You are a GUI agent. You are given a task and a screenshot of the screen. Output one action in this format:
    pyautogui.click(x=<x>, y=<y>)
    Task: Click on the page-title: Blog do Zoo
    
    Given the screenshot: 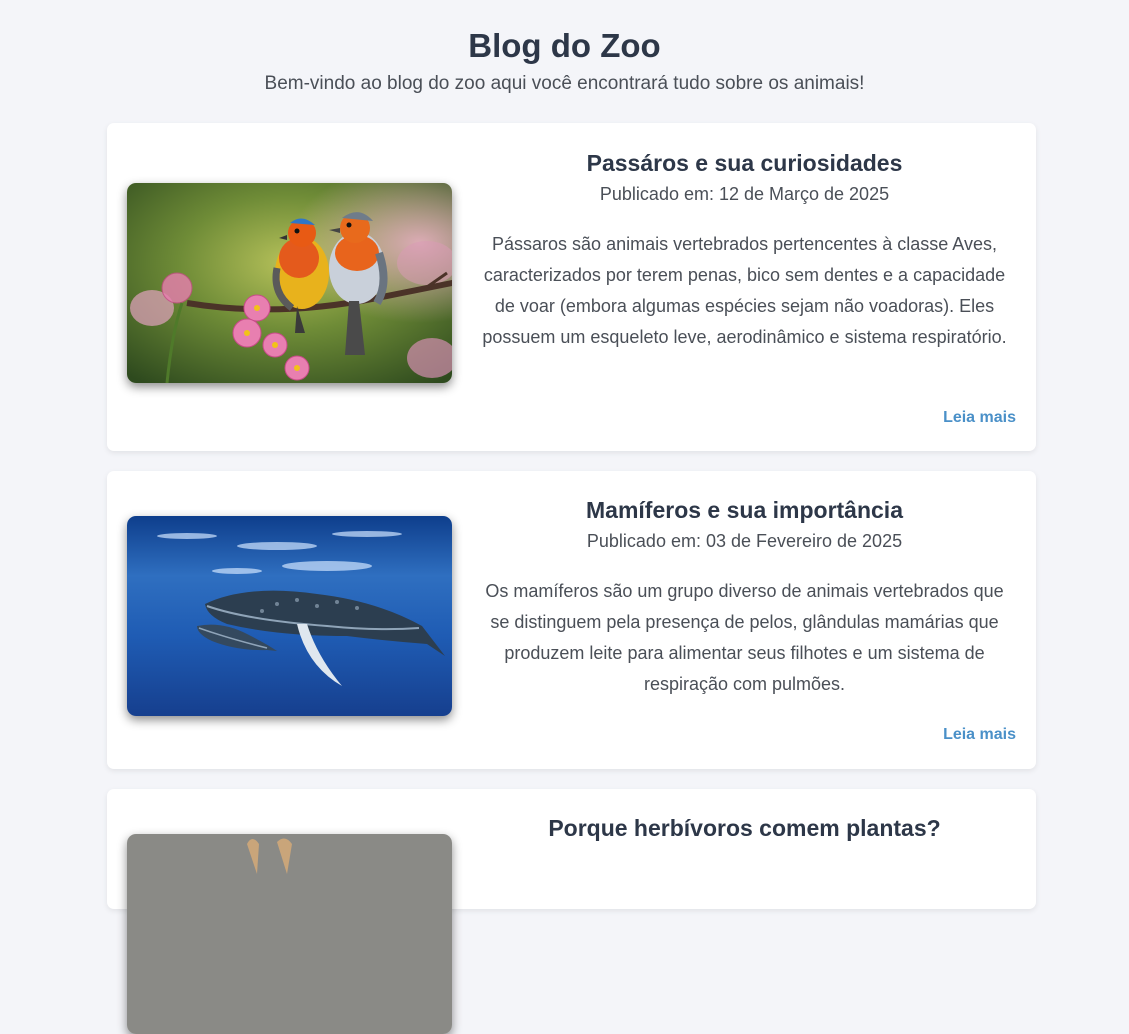 What is the action you would take?
    pyautogui.click(x=564, y=45)
    